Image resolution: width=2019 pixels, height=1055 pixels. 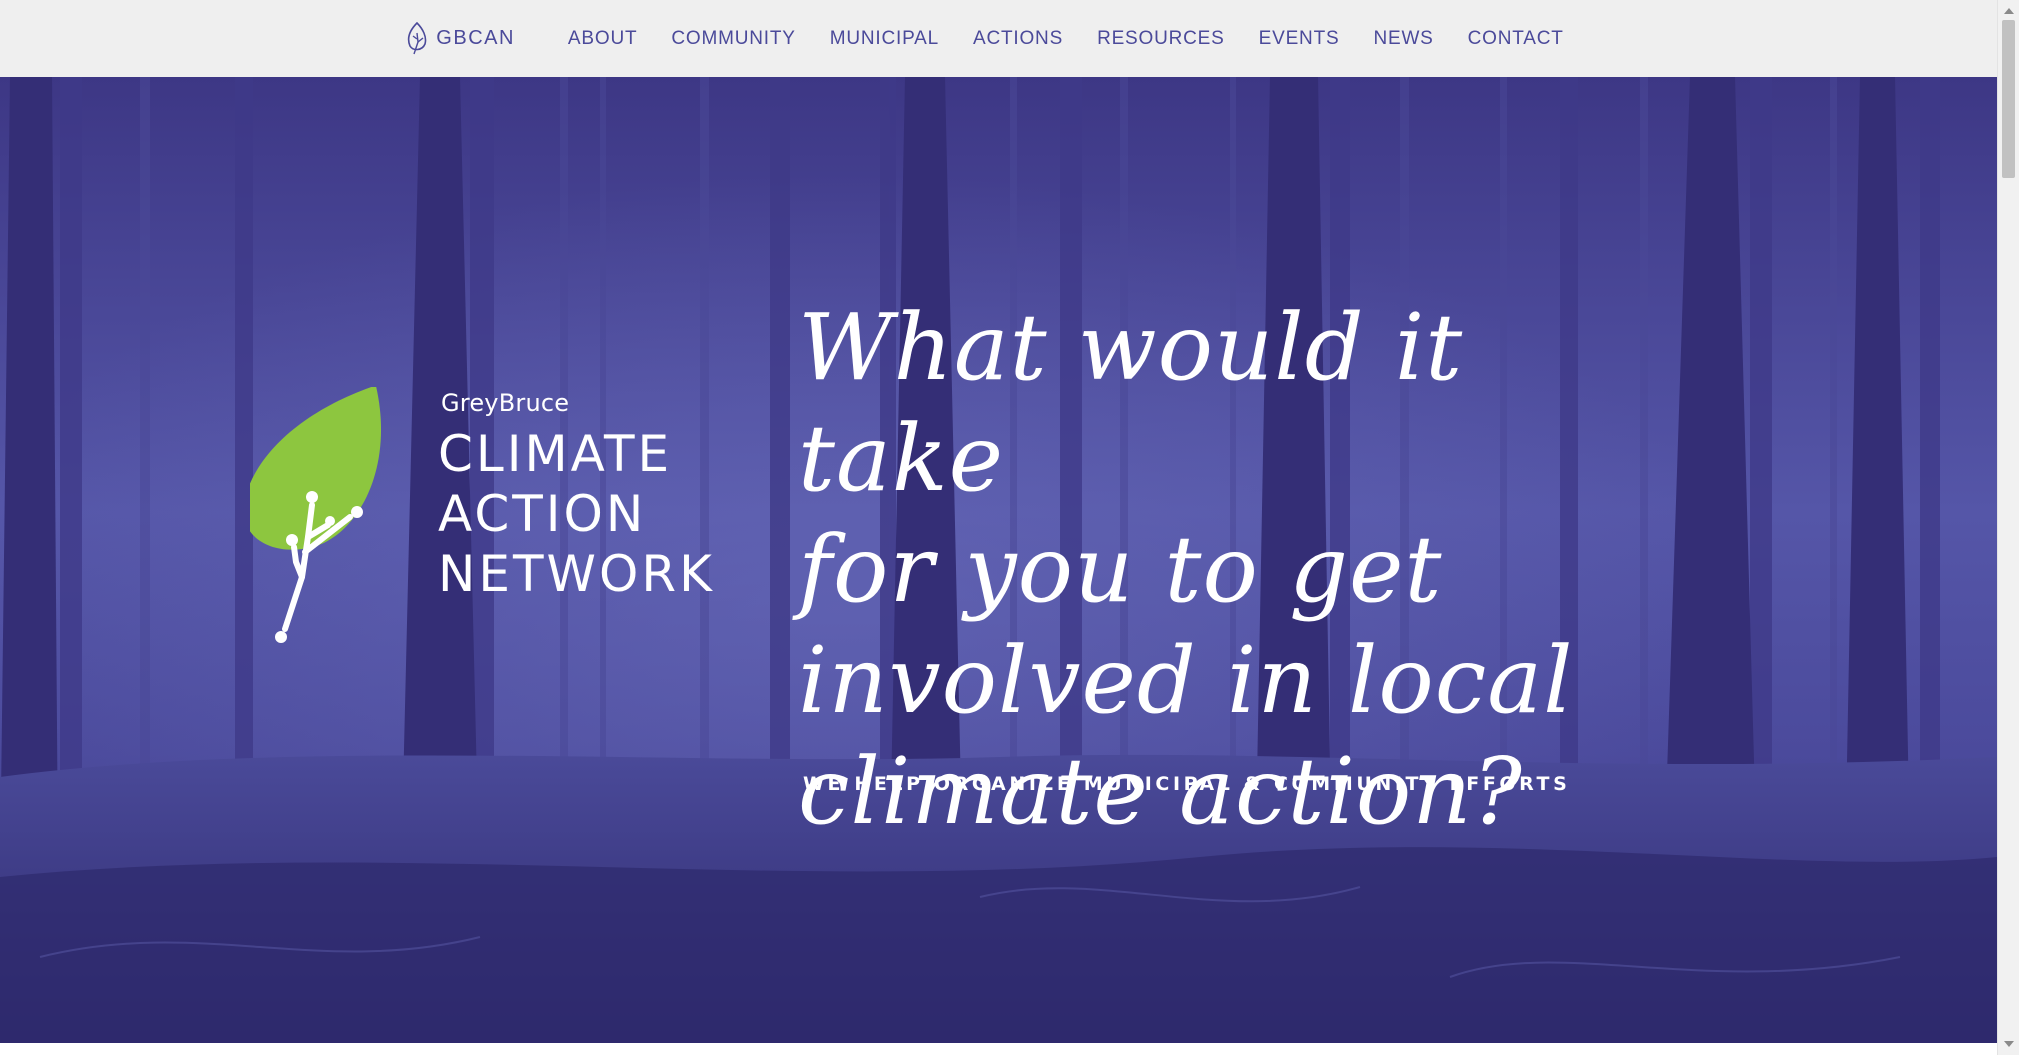 I want to click on headline-line: What would it take, so click(x=1131, y=403).